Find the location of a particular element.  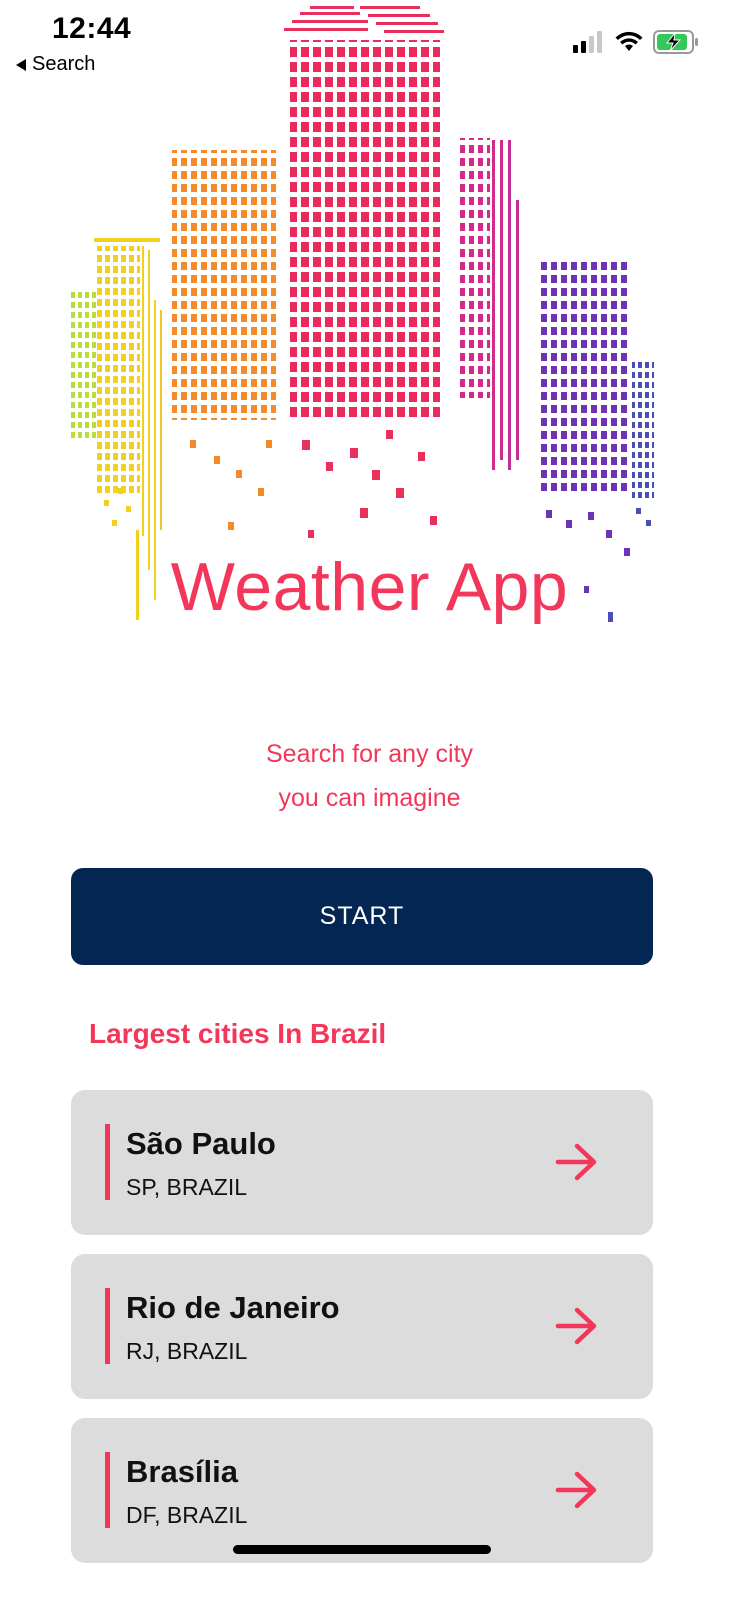

city-region: RJ, BRAZIL is located at coordinates (187, 1351).